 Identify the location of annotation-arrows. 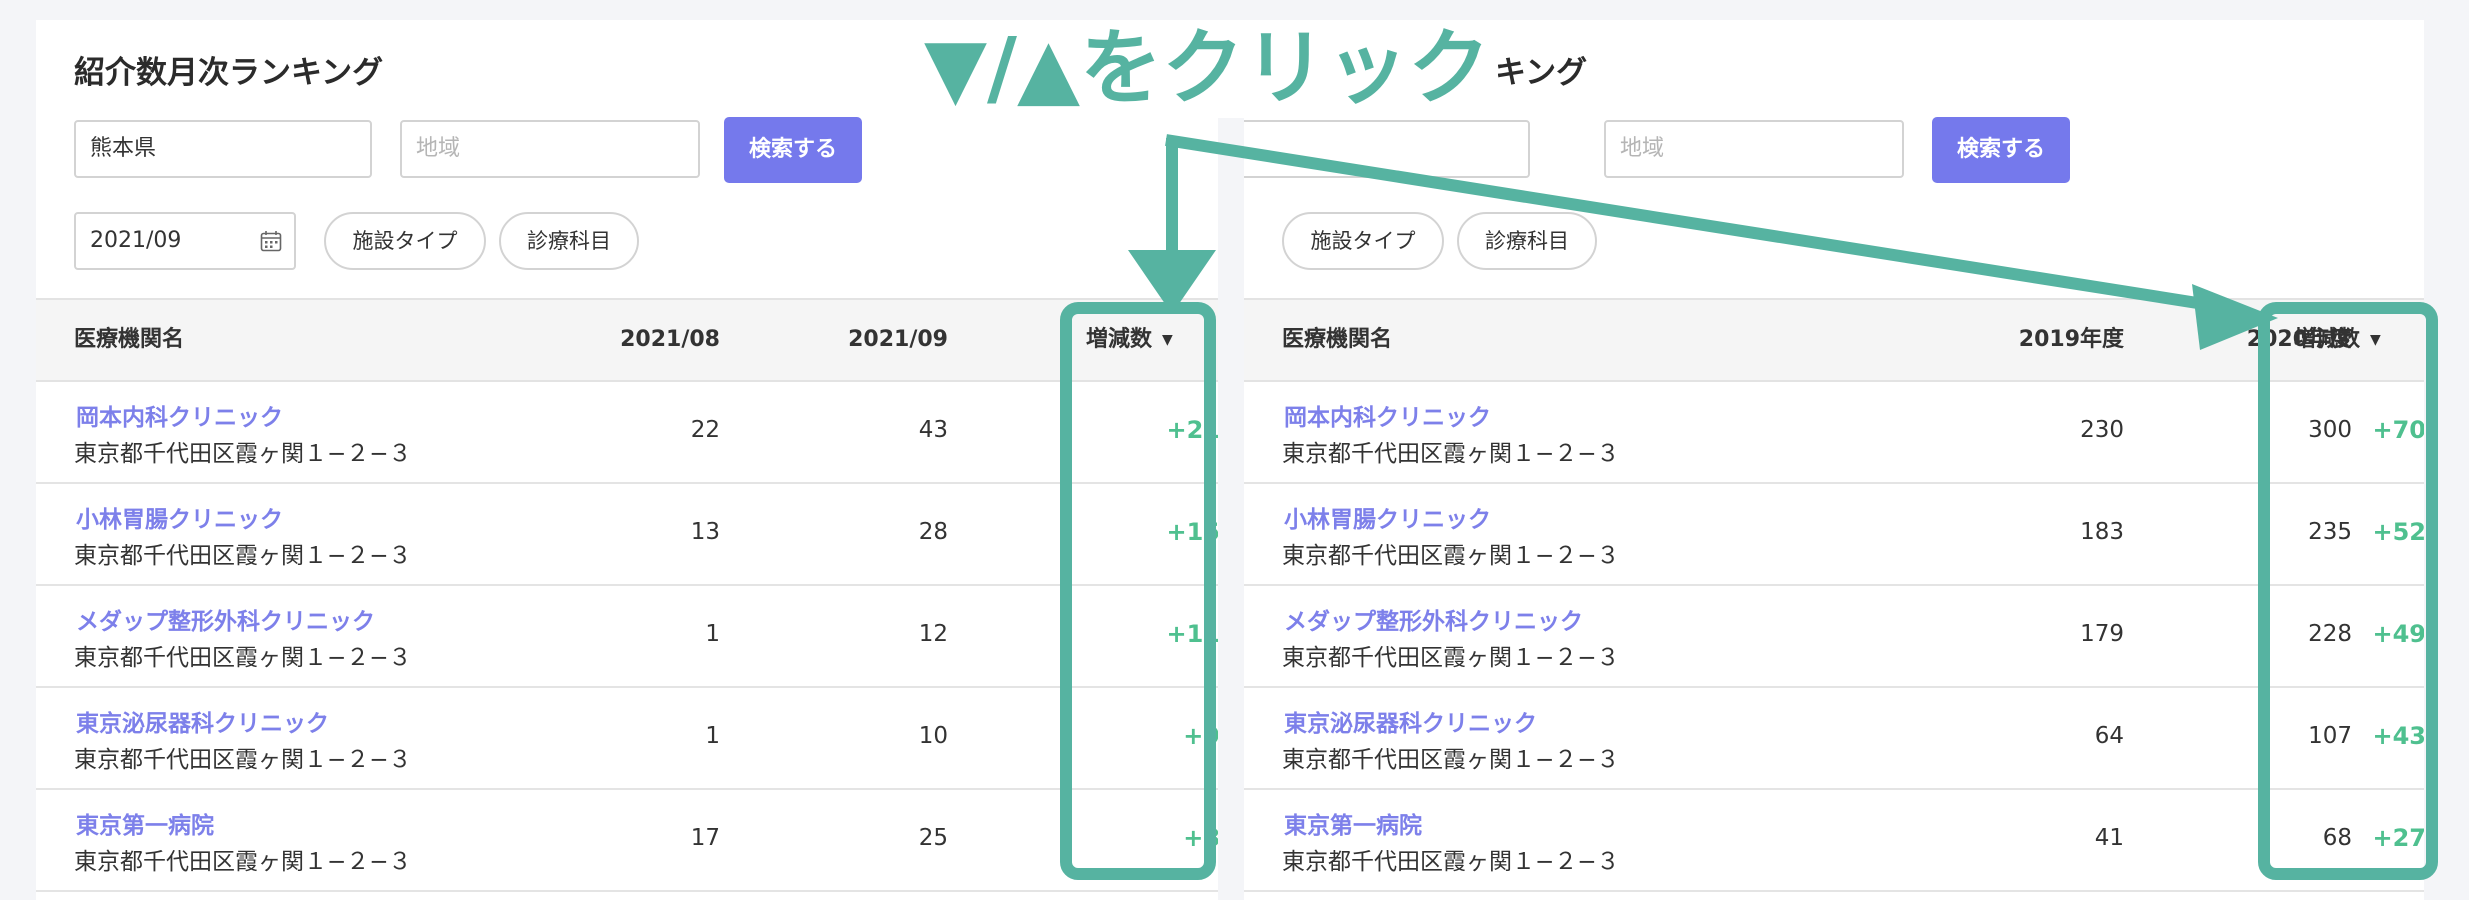
(1703, 242).